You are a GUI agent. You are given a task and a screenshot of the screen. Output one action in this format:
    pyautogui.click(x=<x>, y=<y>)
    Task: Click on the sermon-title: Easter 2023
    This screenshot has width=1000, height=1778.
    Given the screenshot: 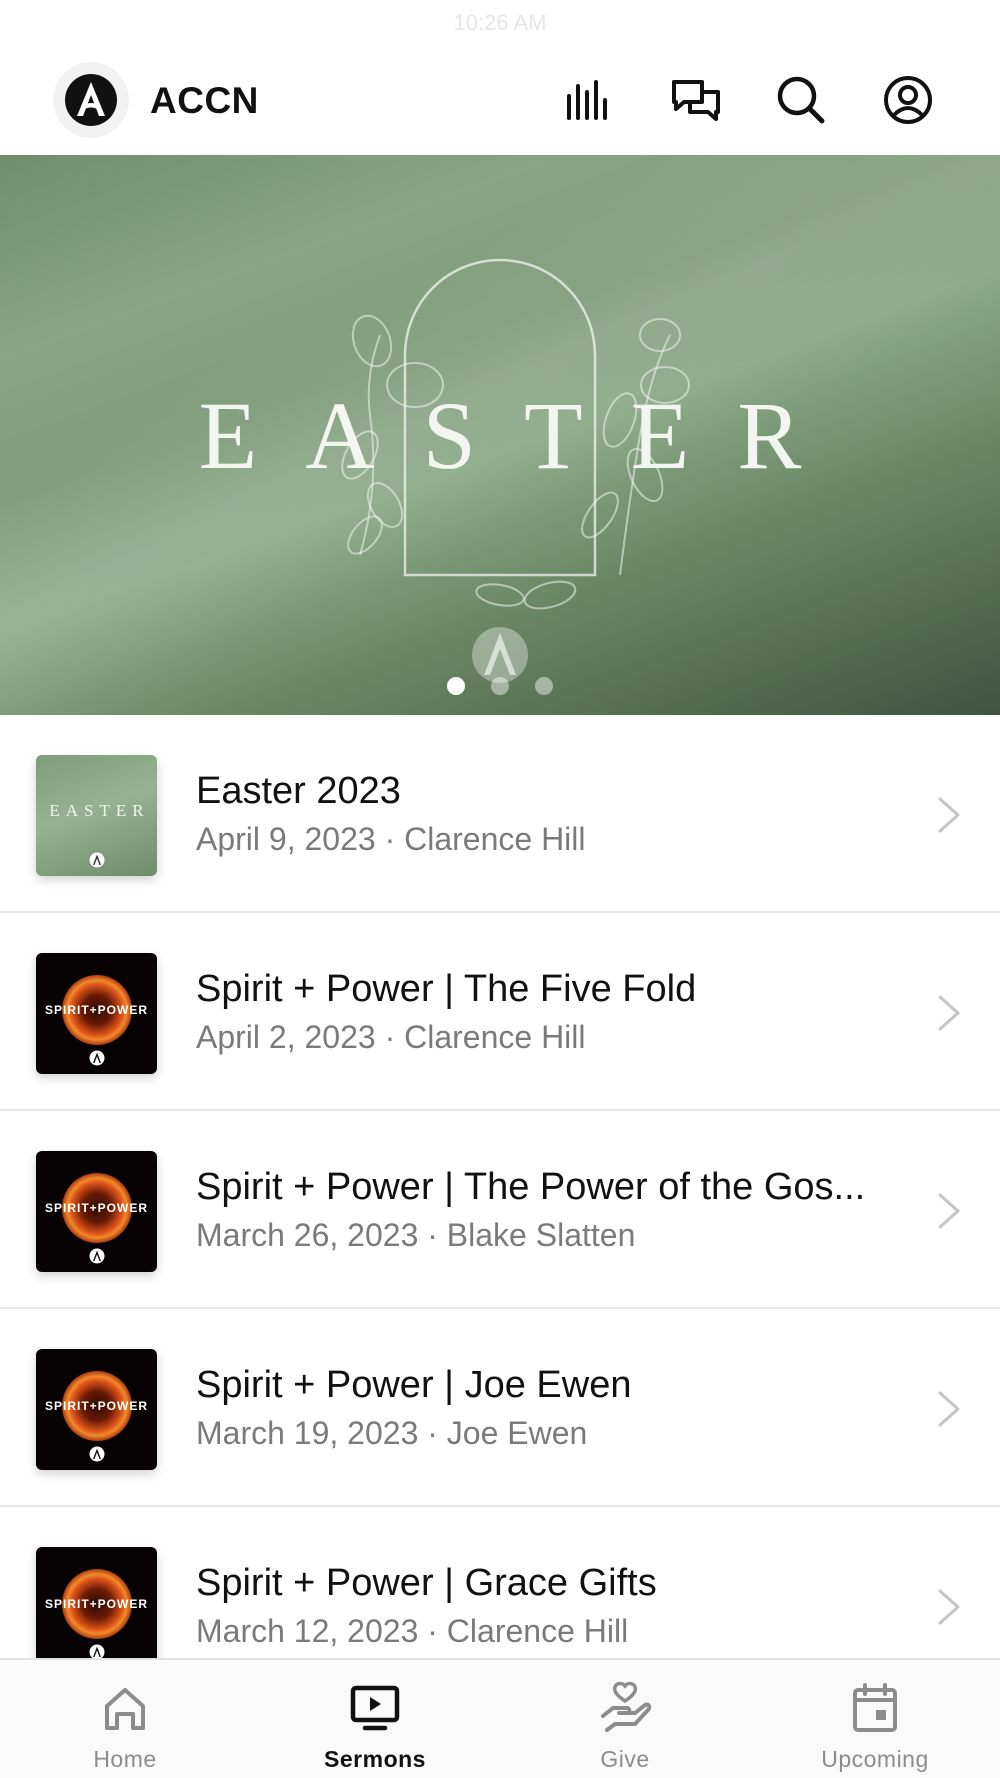 What is the action you would take?
    pyautogui.click(x=298, y=791)
    